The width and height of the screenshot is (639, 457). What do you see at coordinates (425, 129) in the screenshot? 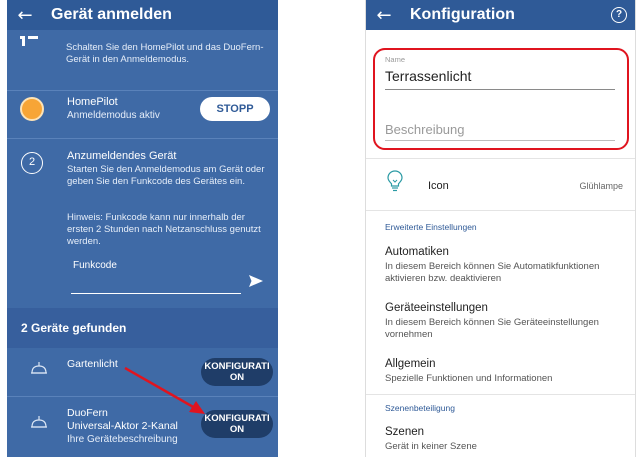
I see `description-field: Beschreibung` at bounding box center [425, 129].